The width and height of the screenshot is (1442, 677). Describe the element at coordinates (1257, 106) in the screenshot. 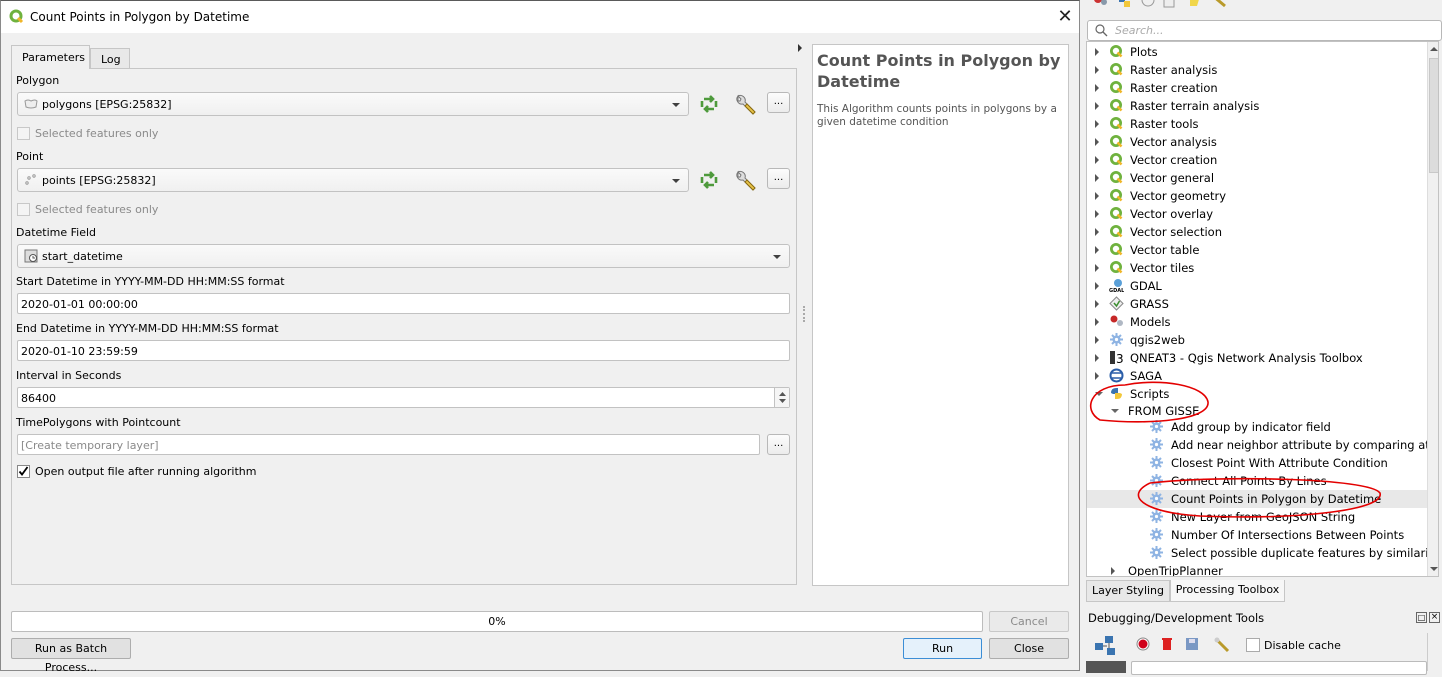

I see `provider-group: Raster terrain analysis` at that location.